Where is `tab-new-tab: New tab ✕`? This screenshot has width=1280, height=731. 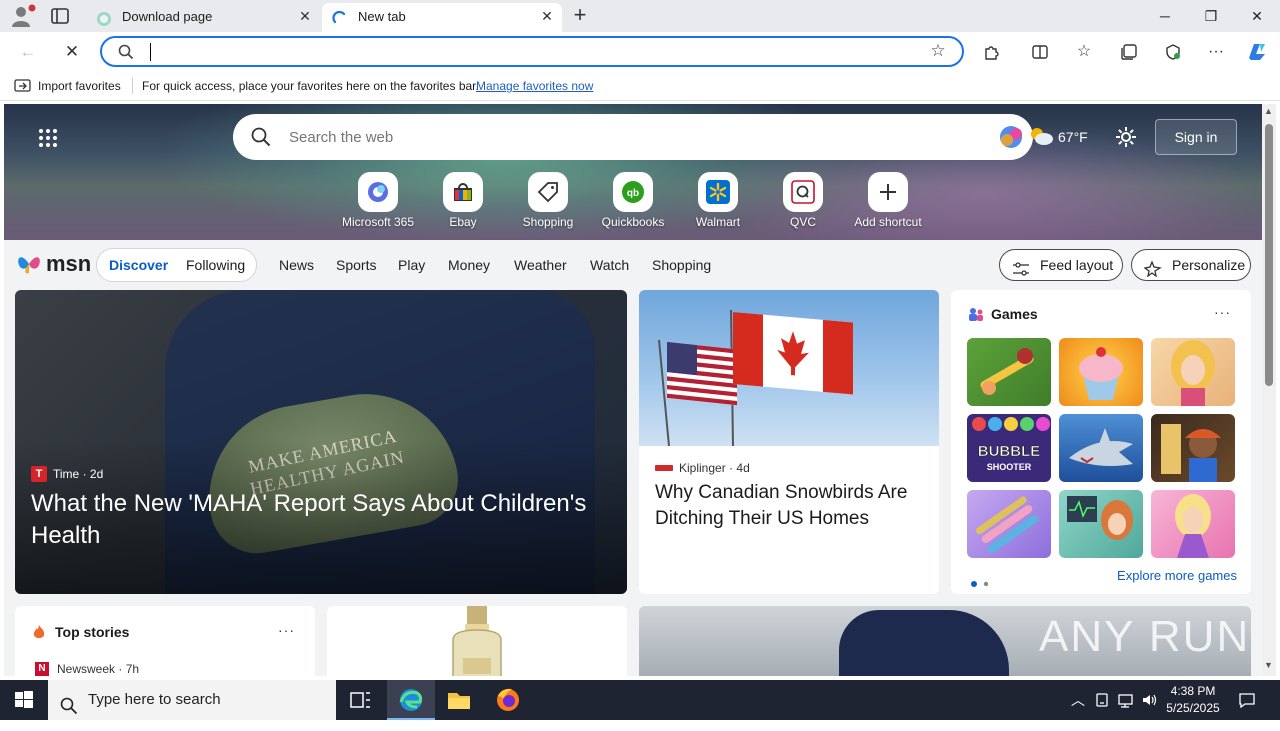 tab-new-tab: New tab ✕ is located at coordinates (442, 17).